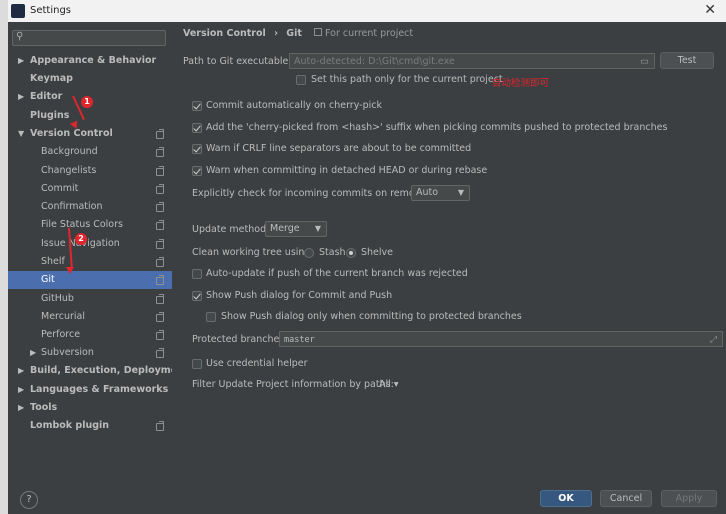 Image resolution: width=726 pixels, height=514 pixels. Describe the element at coordinates (301, 80) in the screenshot. I see `set-path-only-checkbox` at that location.